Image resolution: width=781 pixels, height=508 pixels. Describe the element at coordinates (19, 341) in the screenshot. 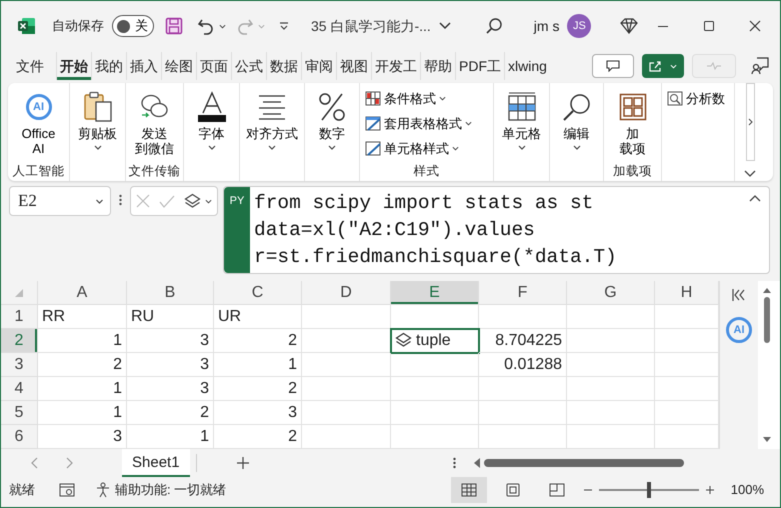

I see `row-header: 2` at that location.